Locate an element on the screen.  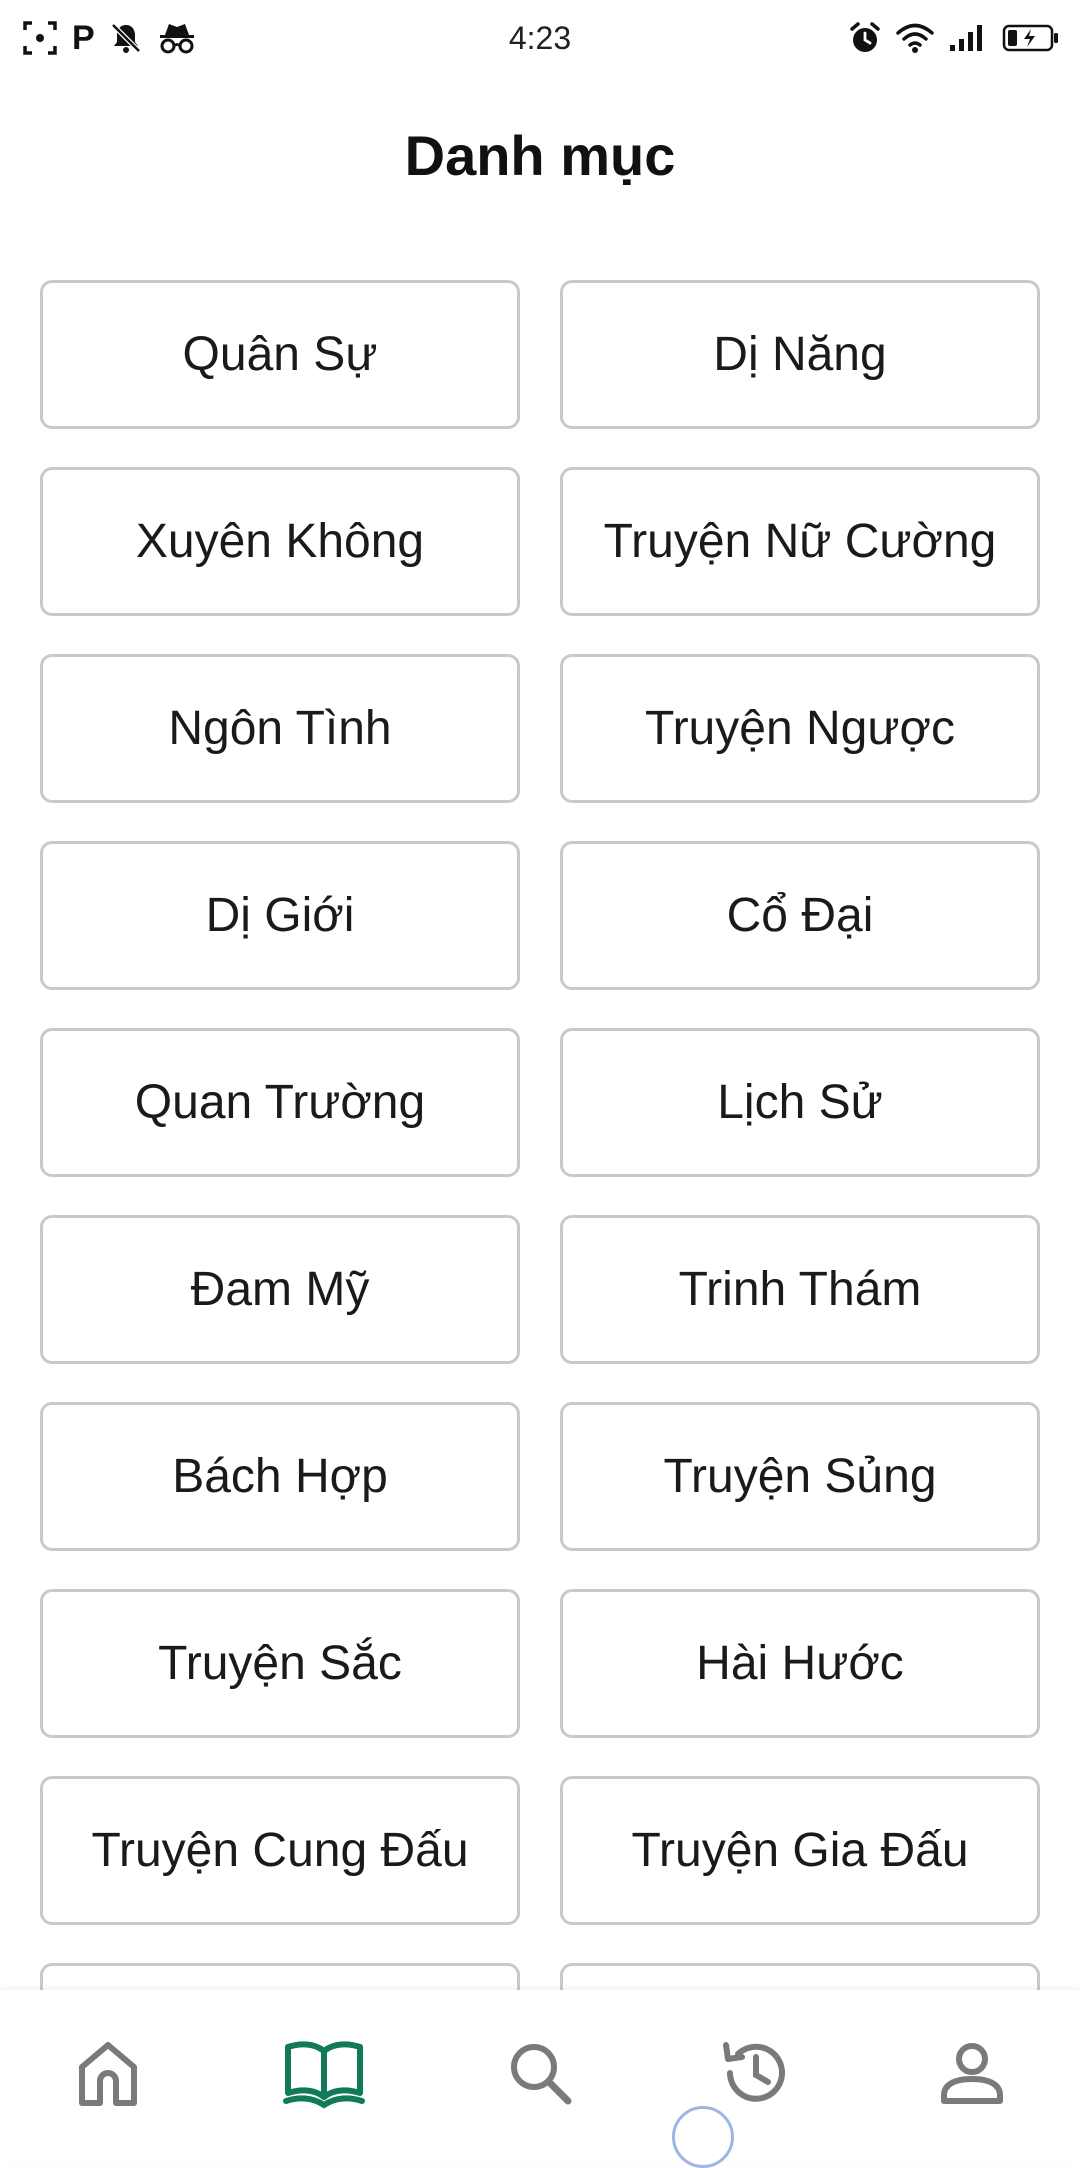
wifi-icon is located at coordinates (915, 38).